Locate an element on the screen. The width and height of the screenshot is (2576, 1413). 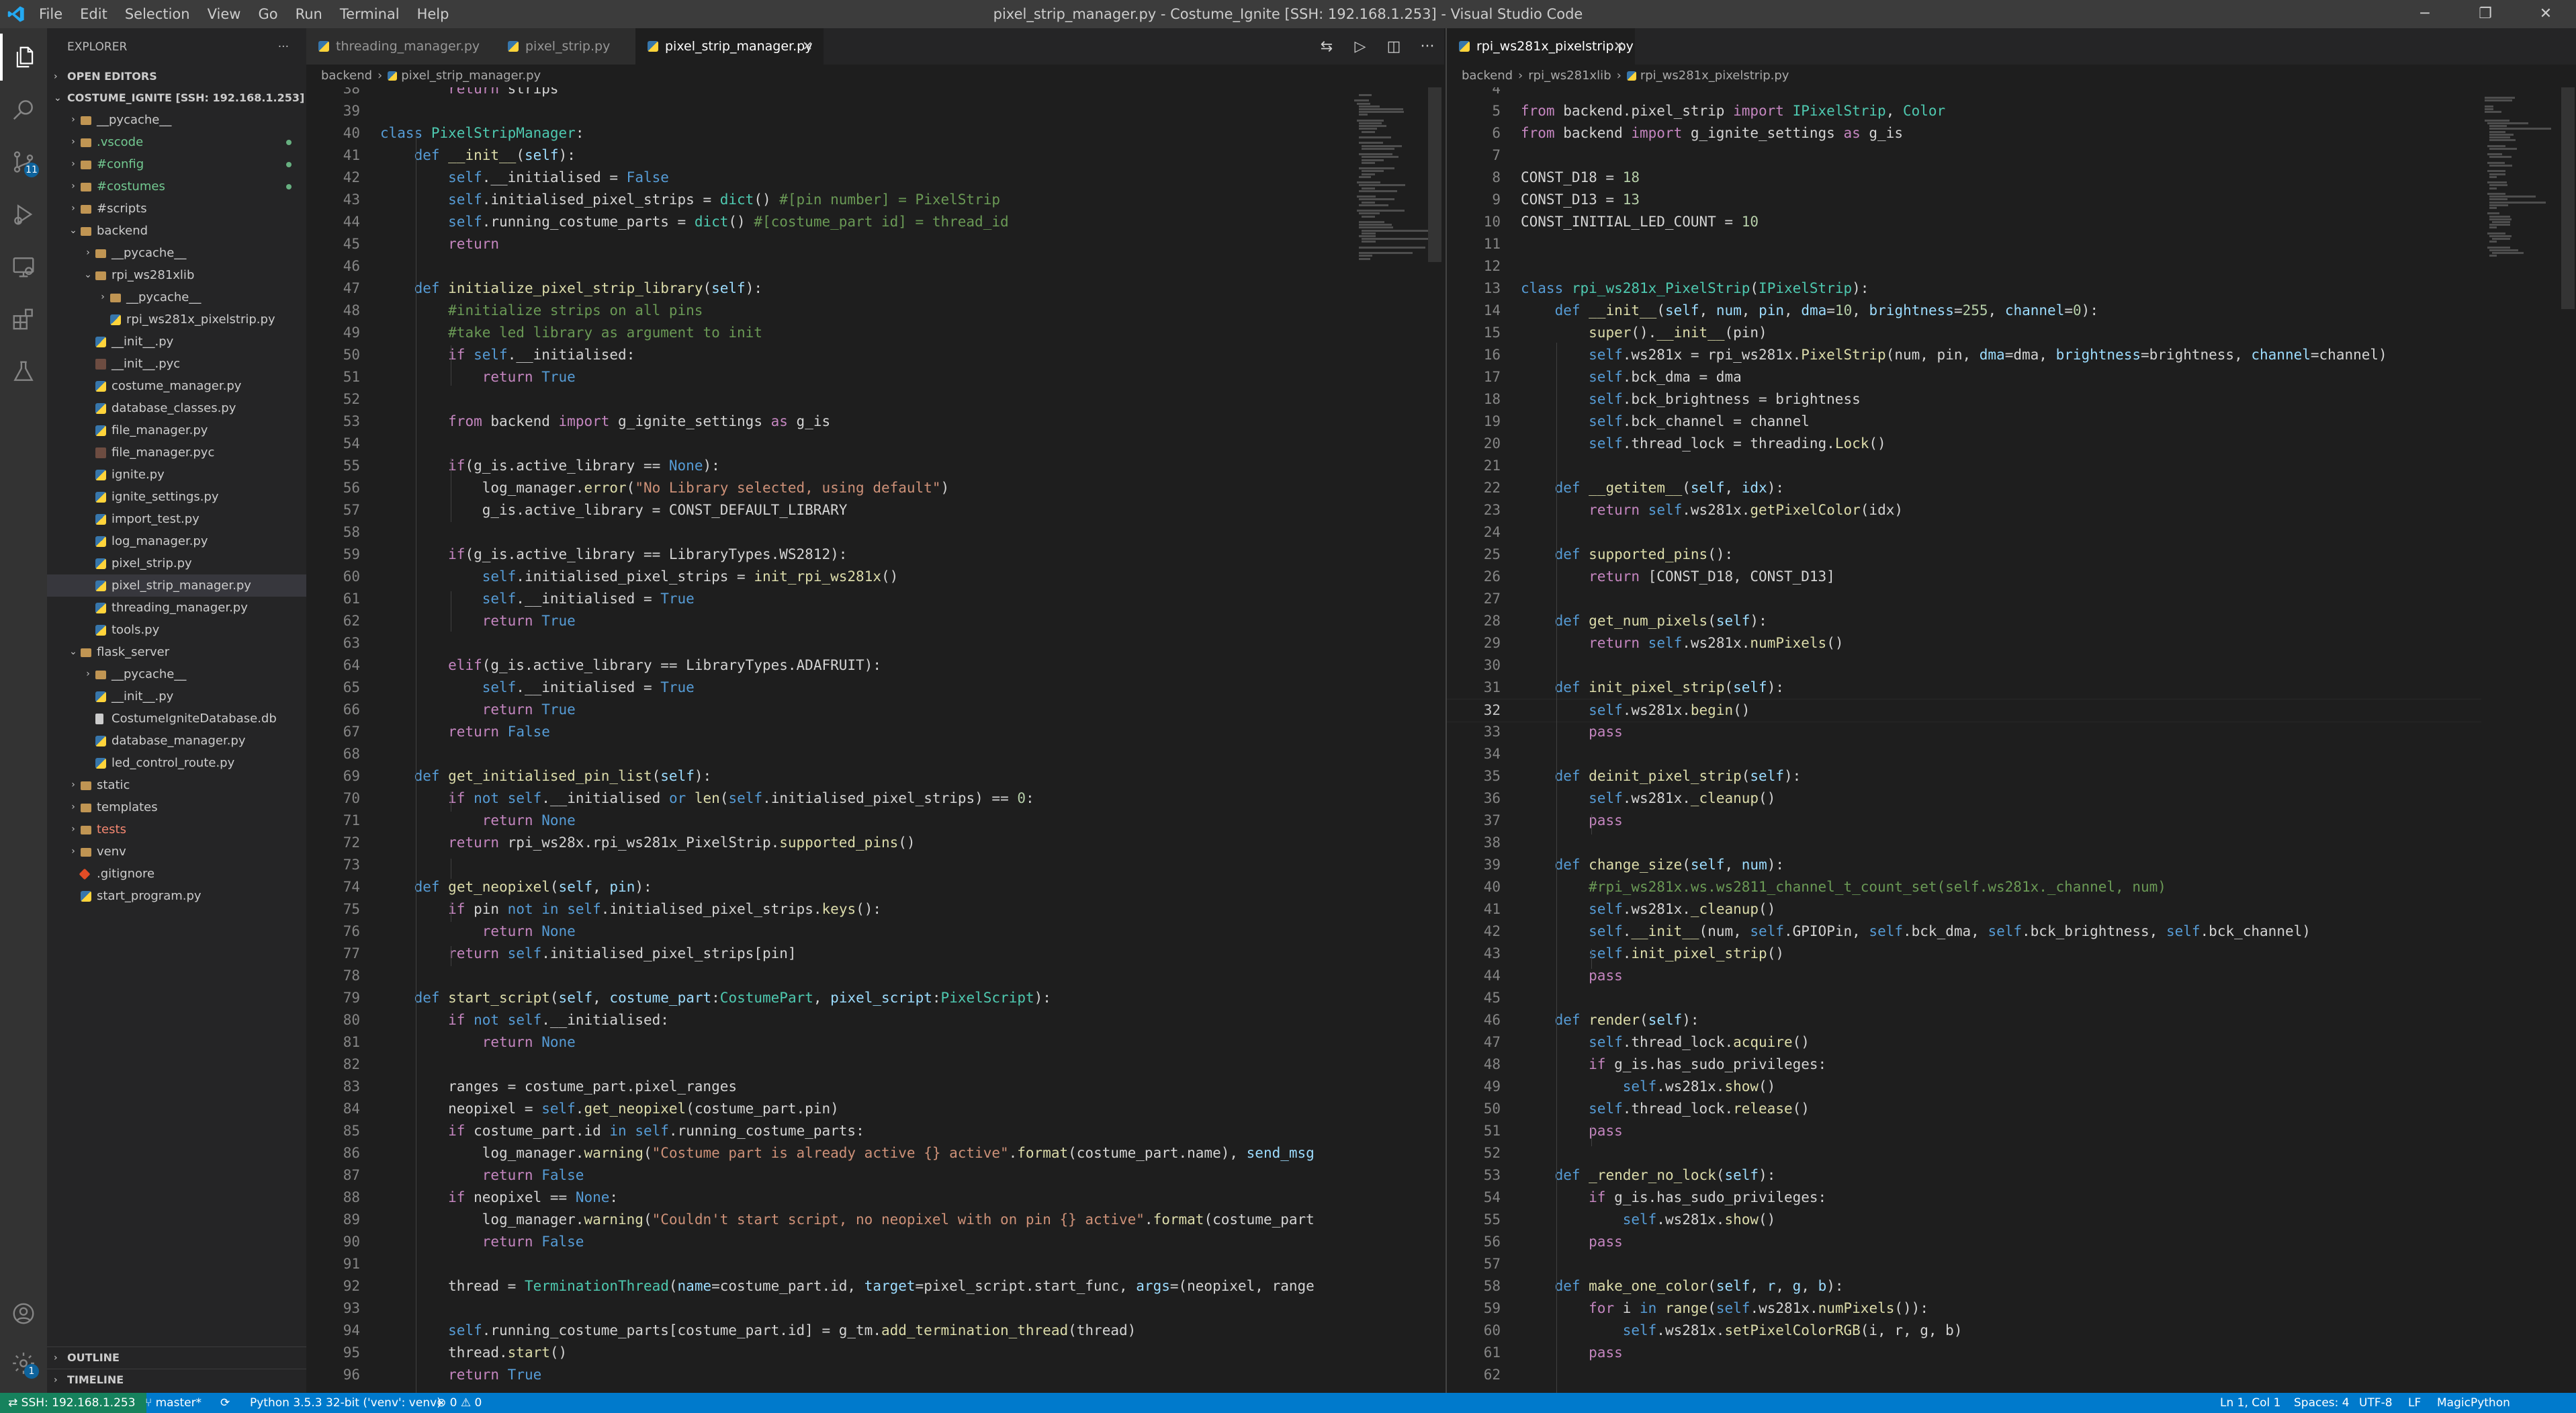
source-control-activity-button: 11 is located at coordinates (24, 161).